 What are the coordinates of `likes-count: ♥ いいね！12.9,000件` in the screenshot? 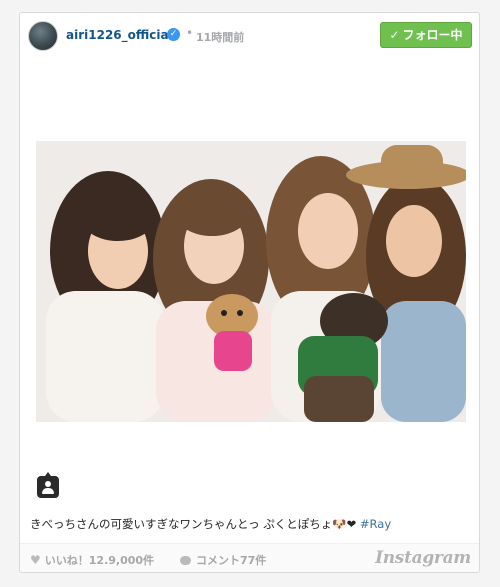 It's located at (92, 560).